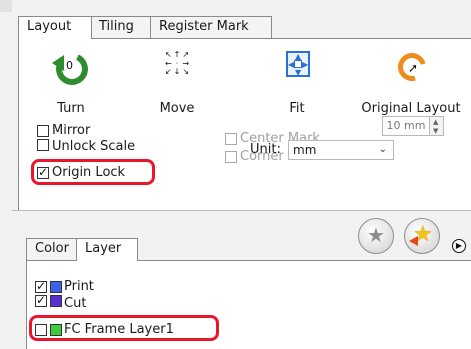 This screenshot has width=471, height=349. I want to click on chevron-up-icon: ▲, so click(435, 122).